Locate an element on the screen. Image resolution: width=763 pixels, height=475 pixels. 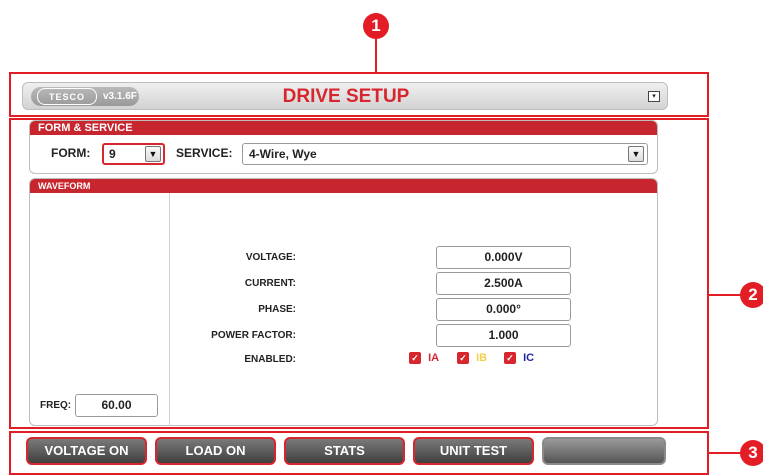
form-label: FORM: is located at coordinates (71, 153).